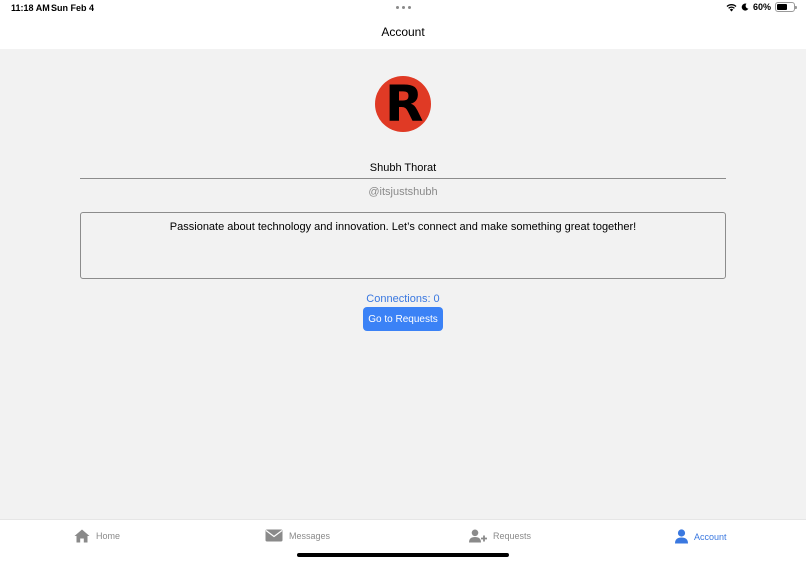 The height and width of the screenshot is (563, 806). I want to click on user-plus-icon, so click(478, 536).